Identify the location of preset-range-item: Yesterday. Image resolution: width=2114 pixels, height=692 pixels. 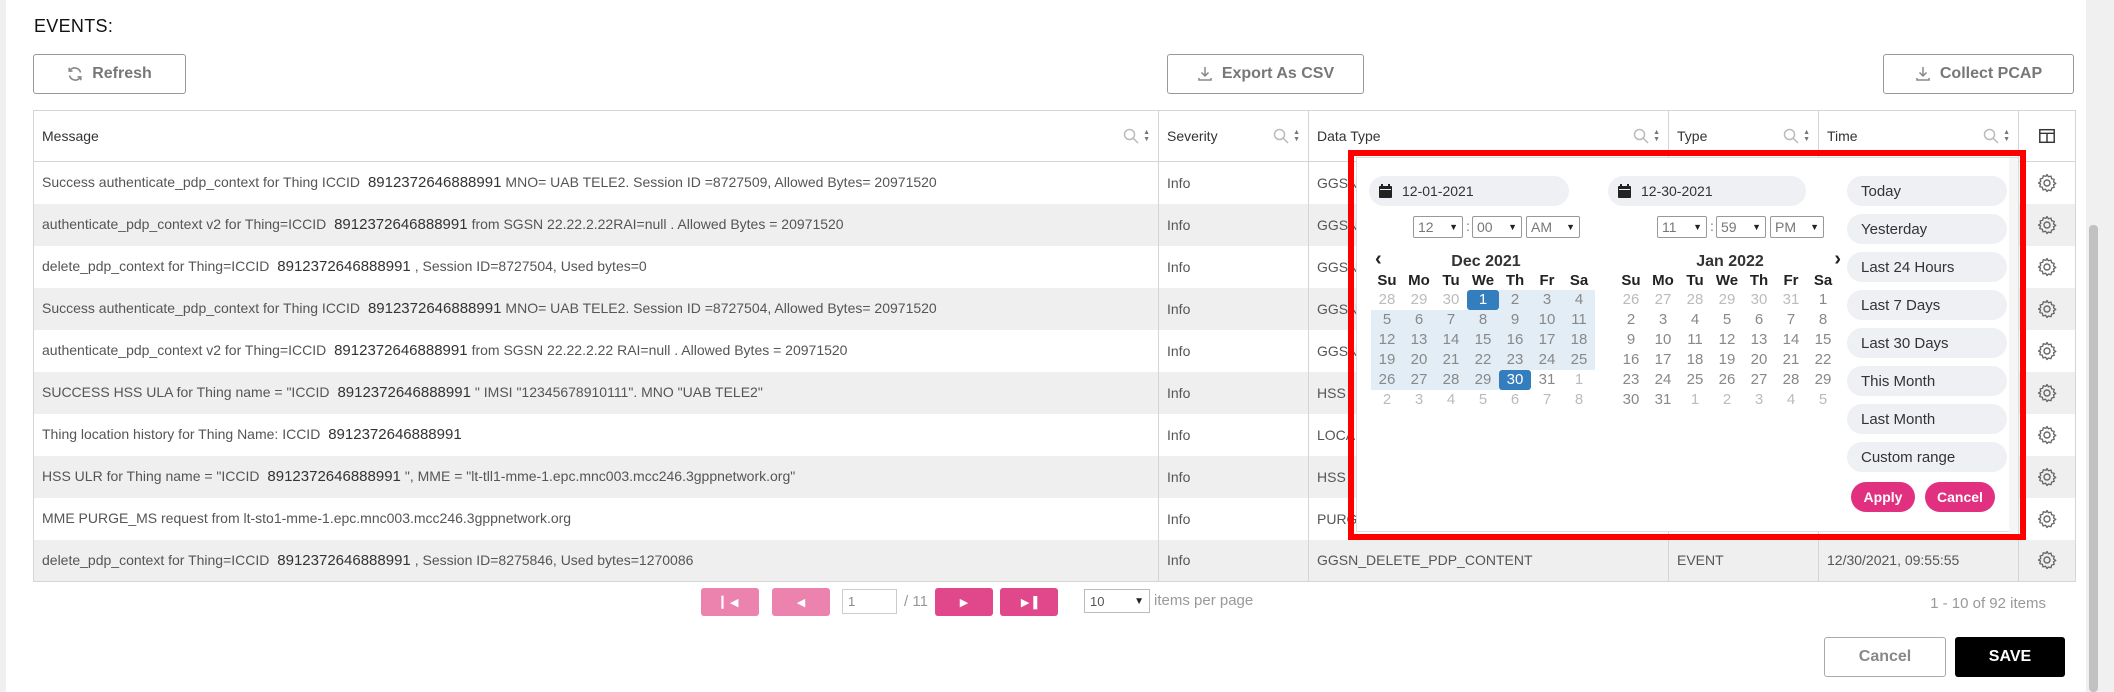
(1927, 229).